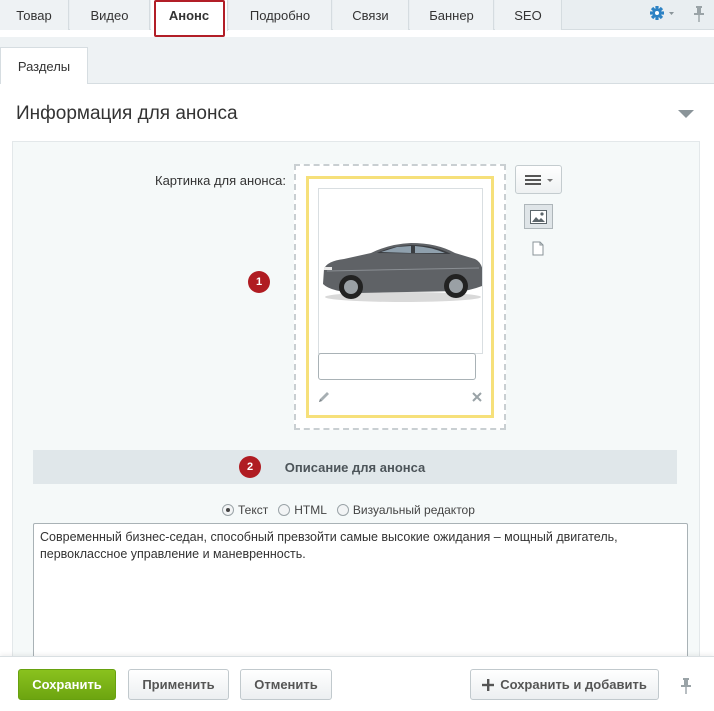 This screenshot has width=714, height=711. I want to click on image-thumbnail, so click(400, 271).